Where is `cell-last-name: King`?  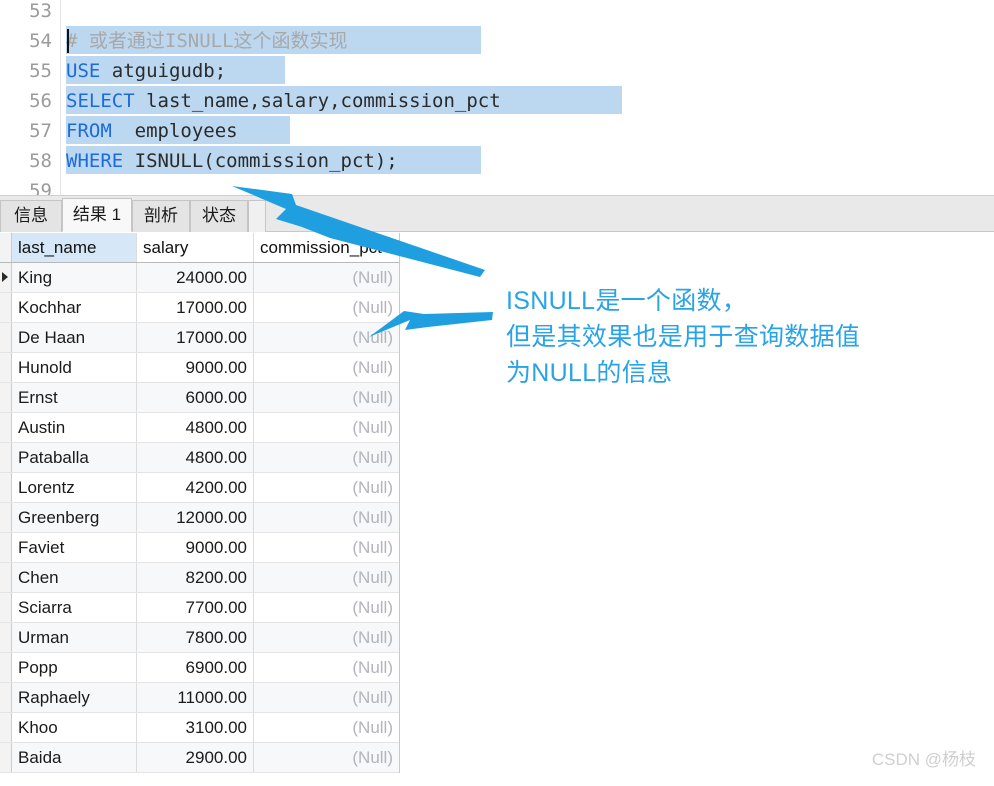 cell-last-name: King is located at coordinates (74, 277).